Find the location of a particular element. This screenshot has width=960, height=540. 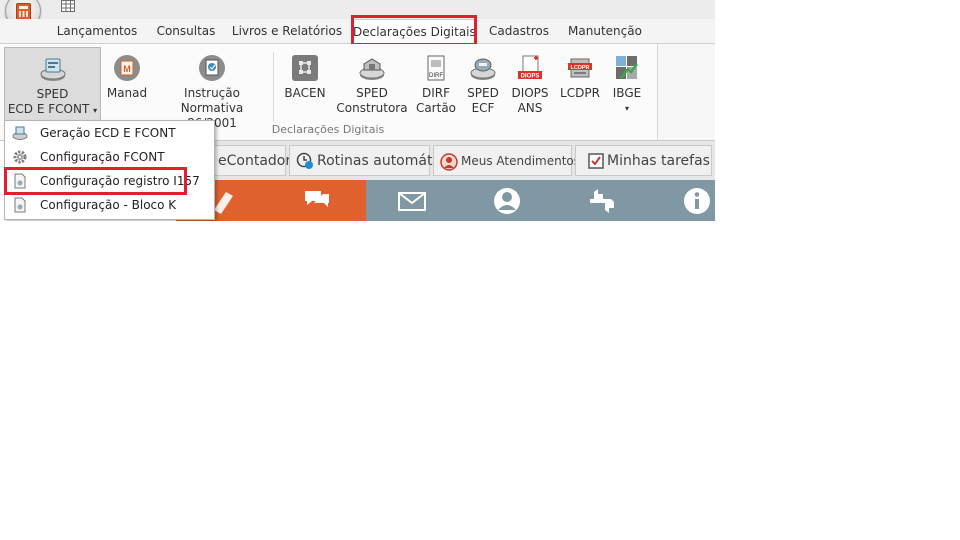

sped-ecd-line2: ECD E FCONT ▾ is located at coordinates (52, 110).